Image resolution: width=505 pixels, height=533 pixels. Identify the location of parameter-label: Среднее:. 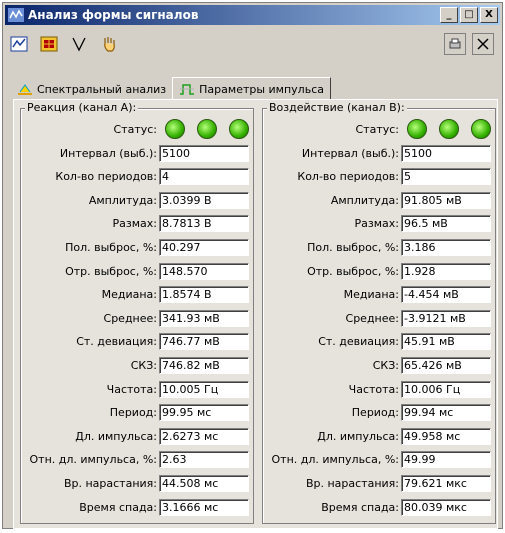
(372, 318).